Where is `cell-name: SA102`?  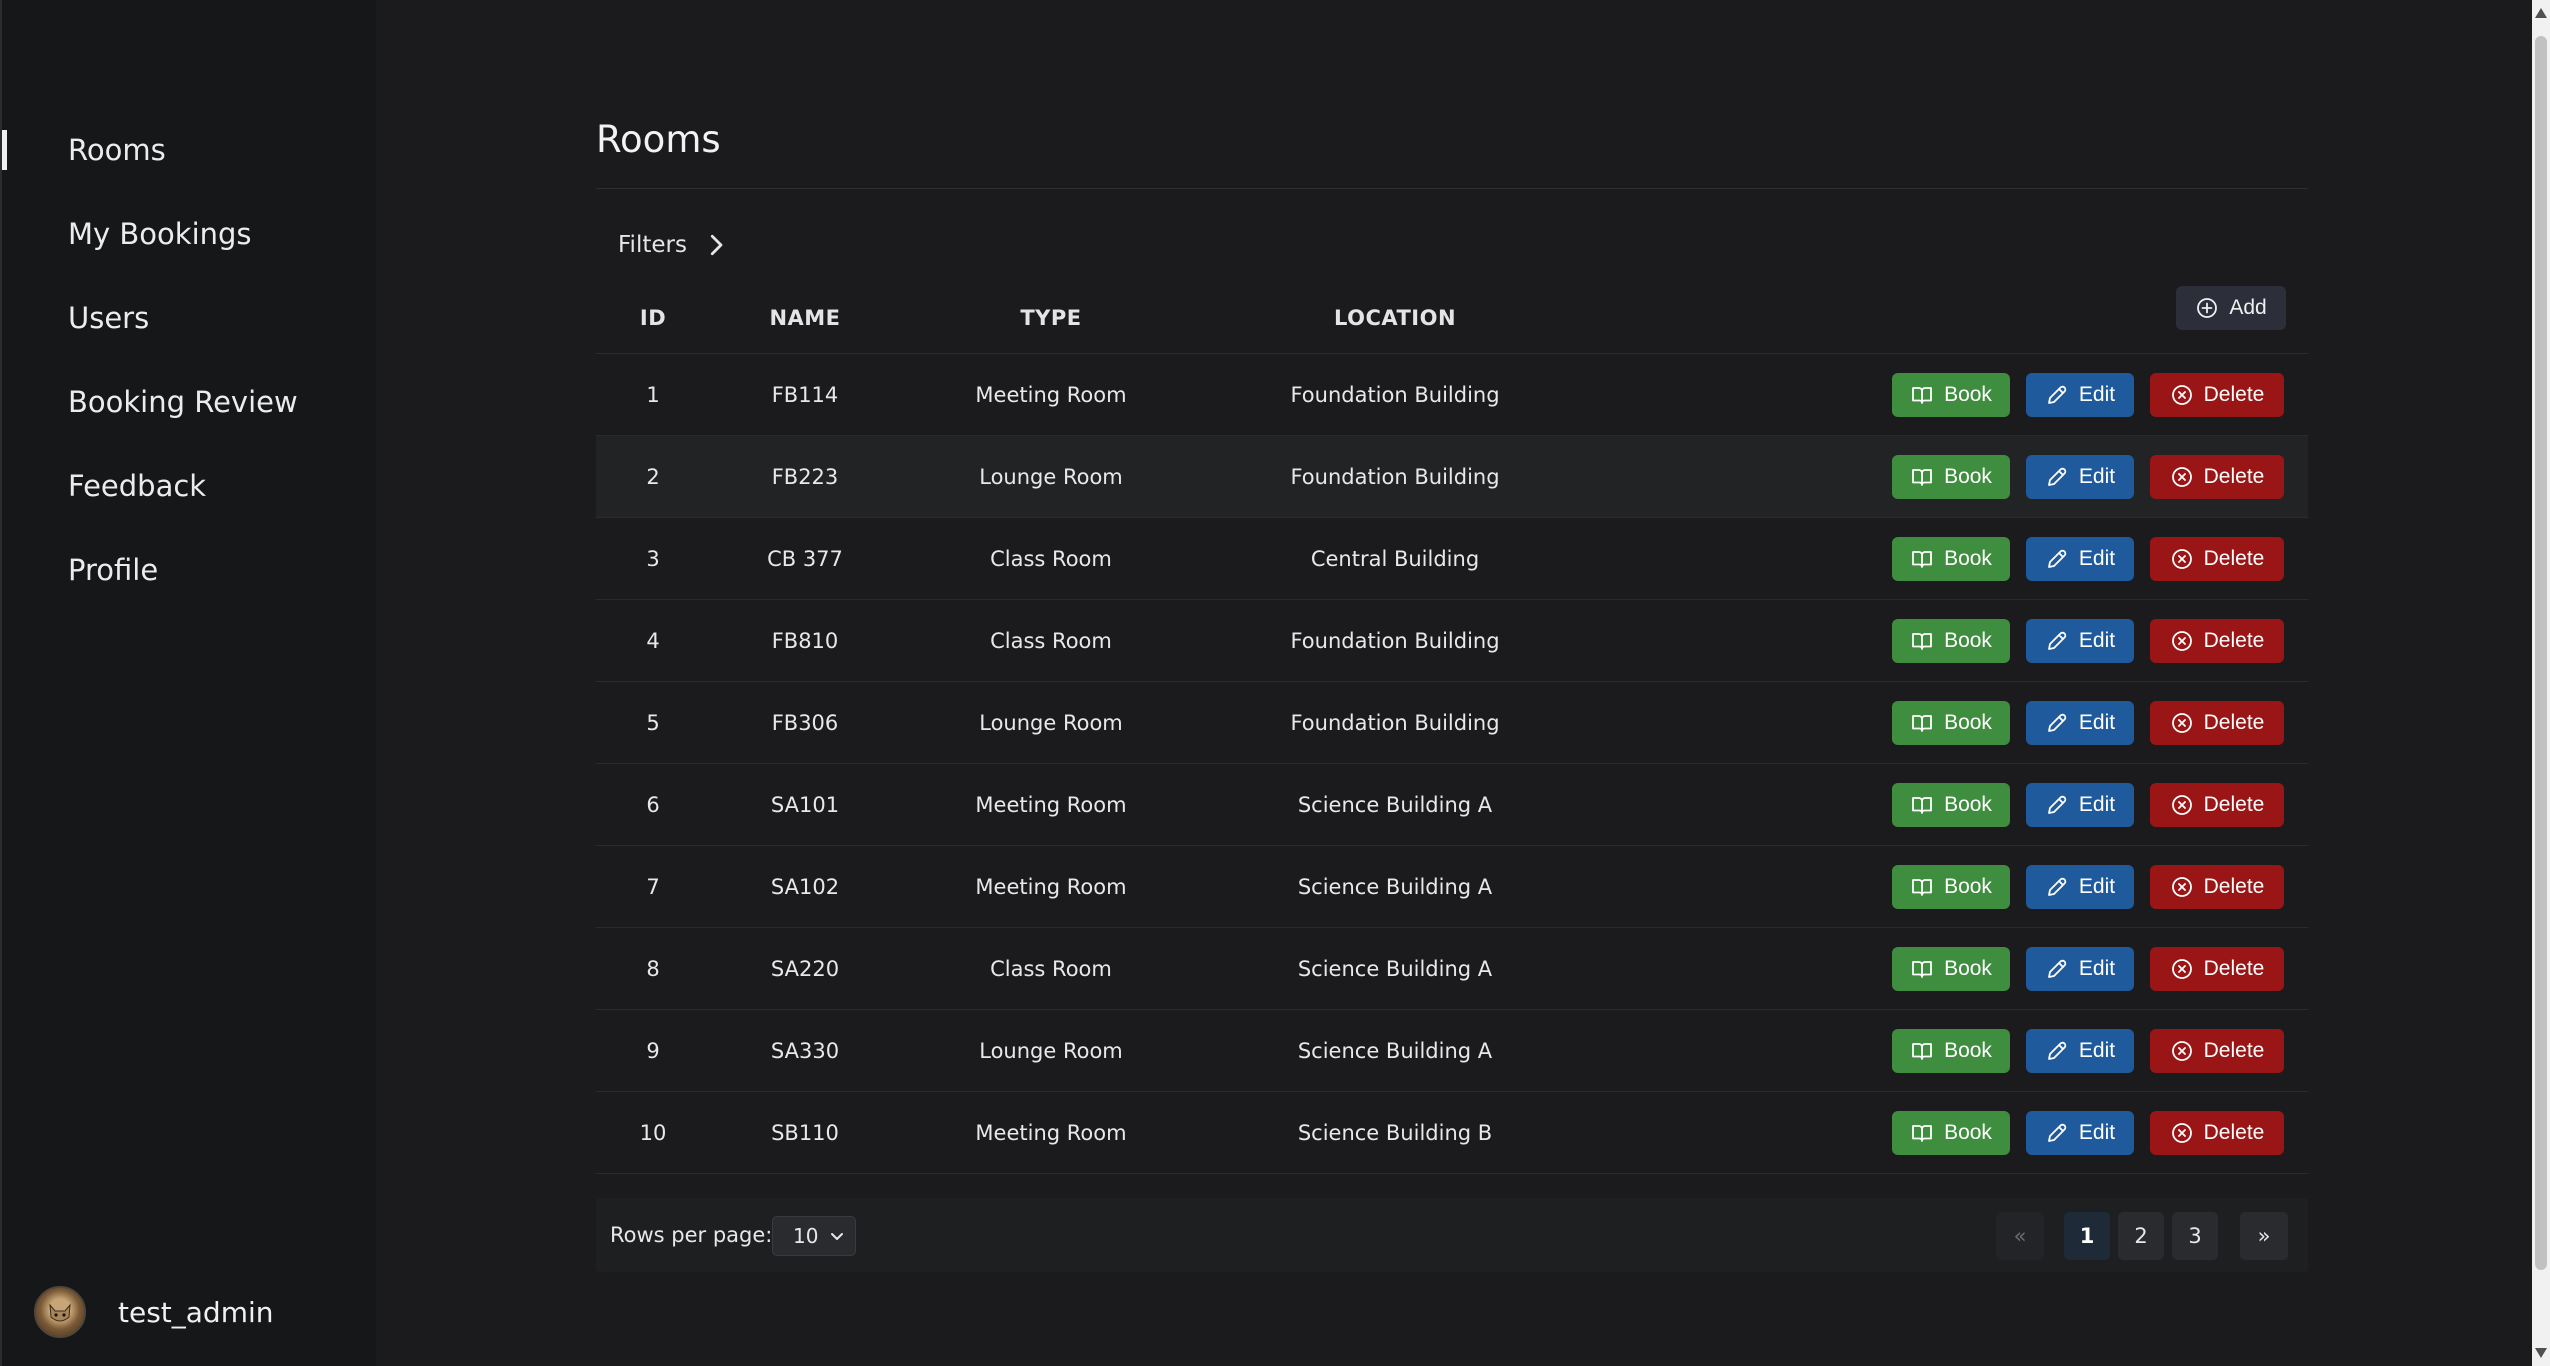 cell-name: SA102 is located at coordinates (805, 887).